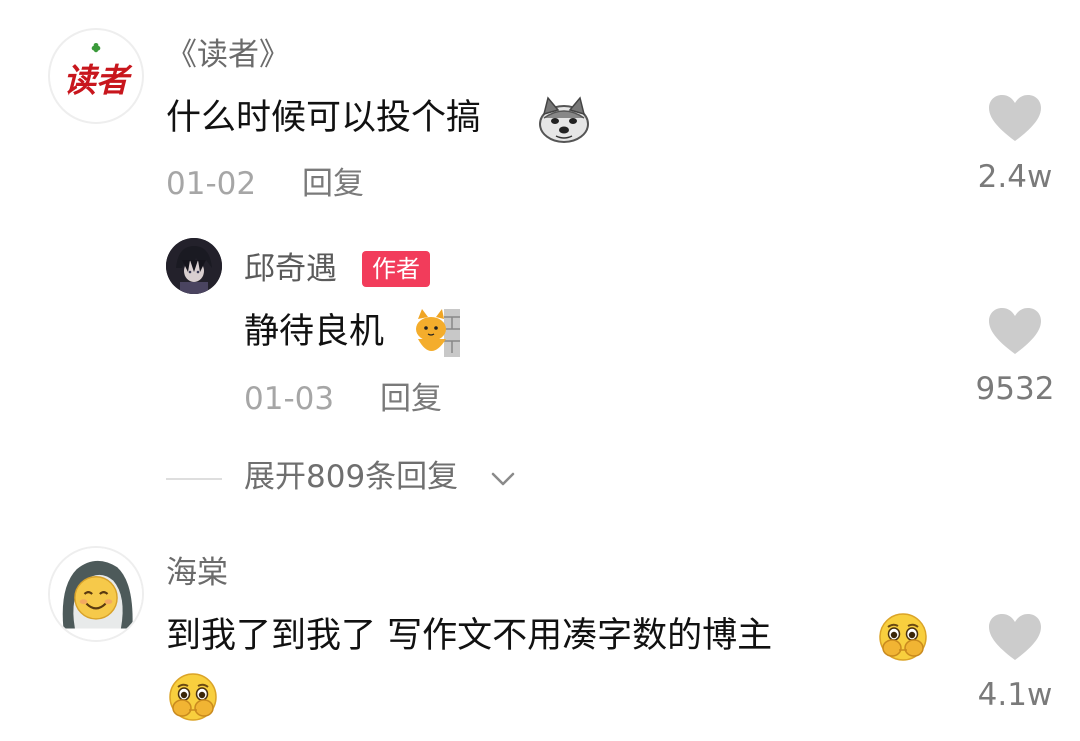 This screenshot has width=1080, height=741. What do you see at coordinates (503, 479) in the screenshot?
I see `chevron-down-icon` at bounding box center [503, 479].